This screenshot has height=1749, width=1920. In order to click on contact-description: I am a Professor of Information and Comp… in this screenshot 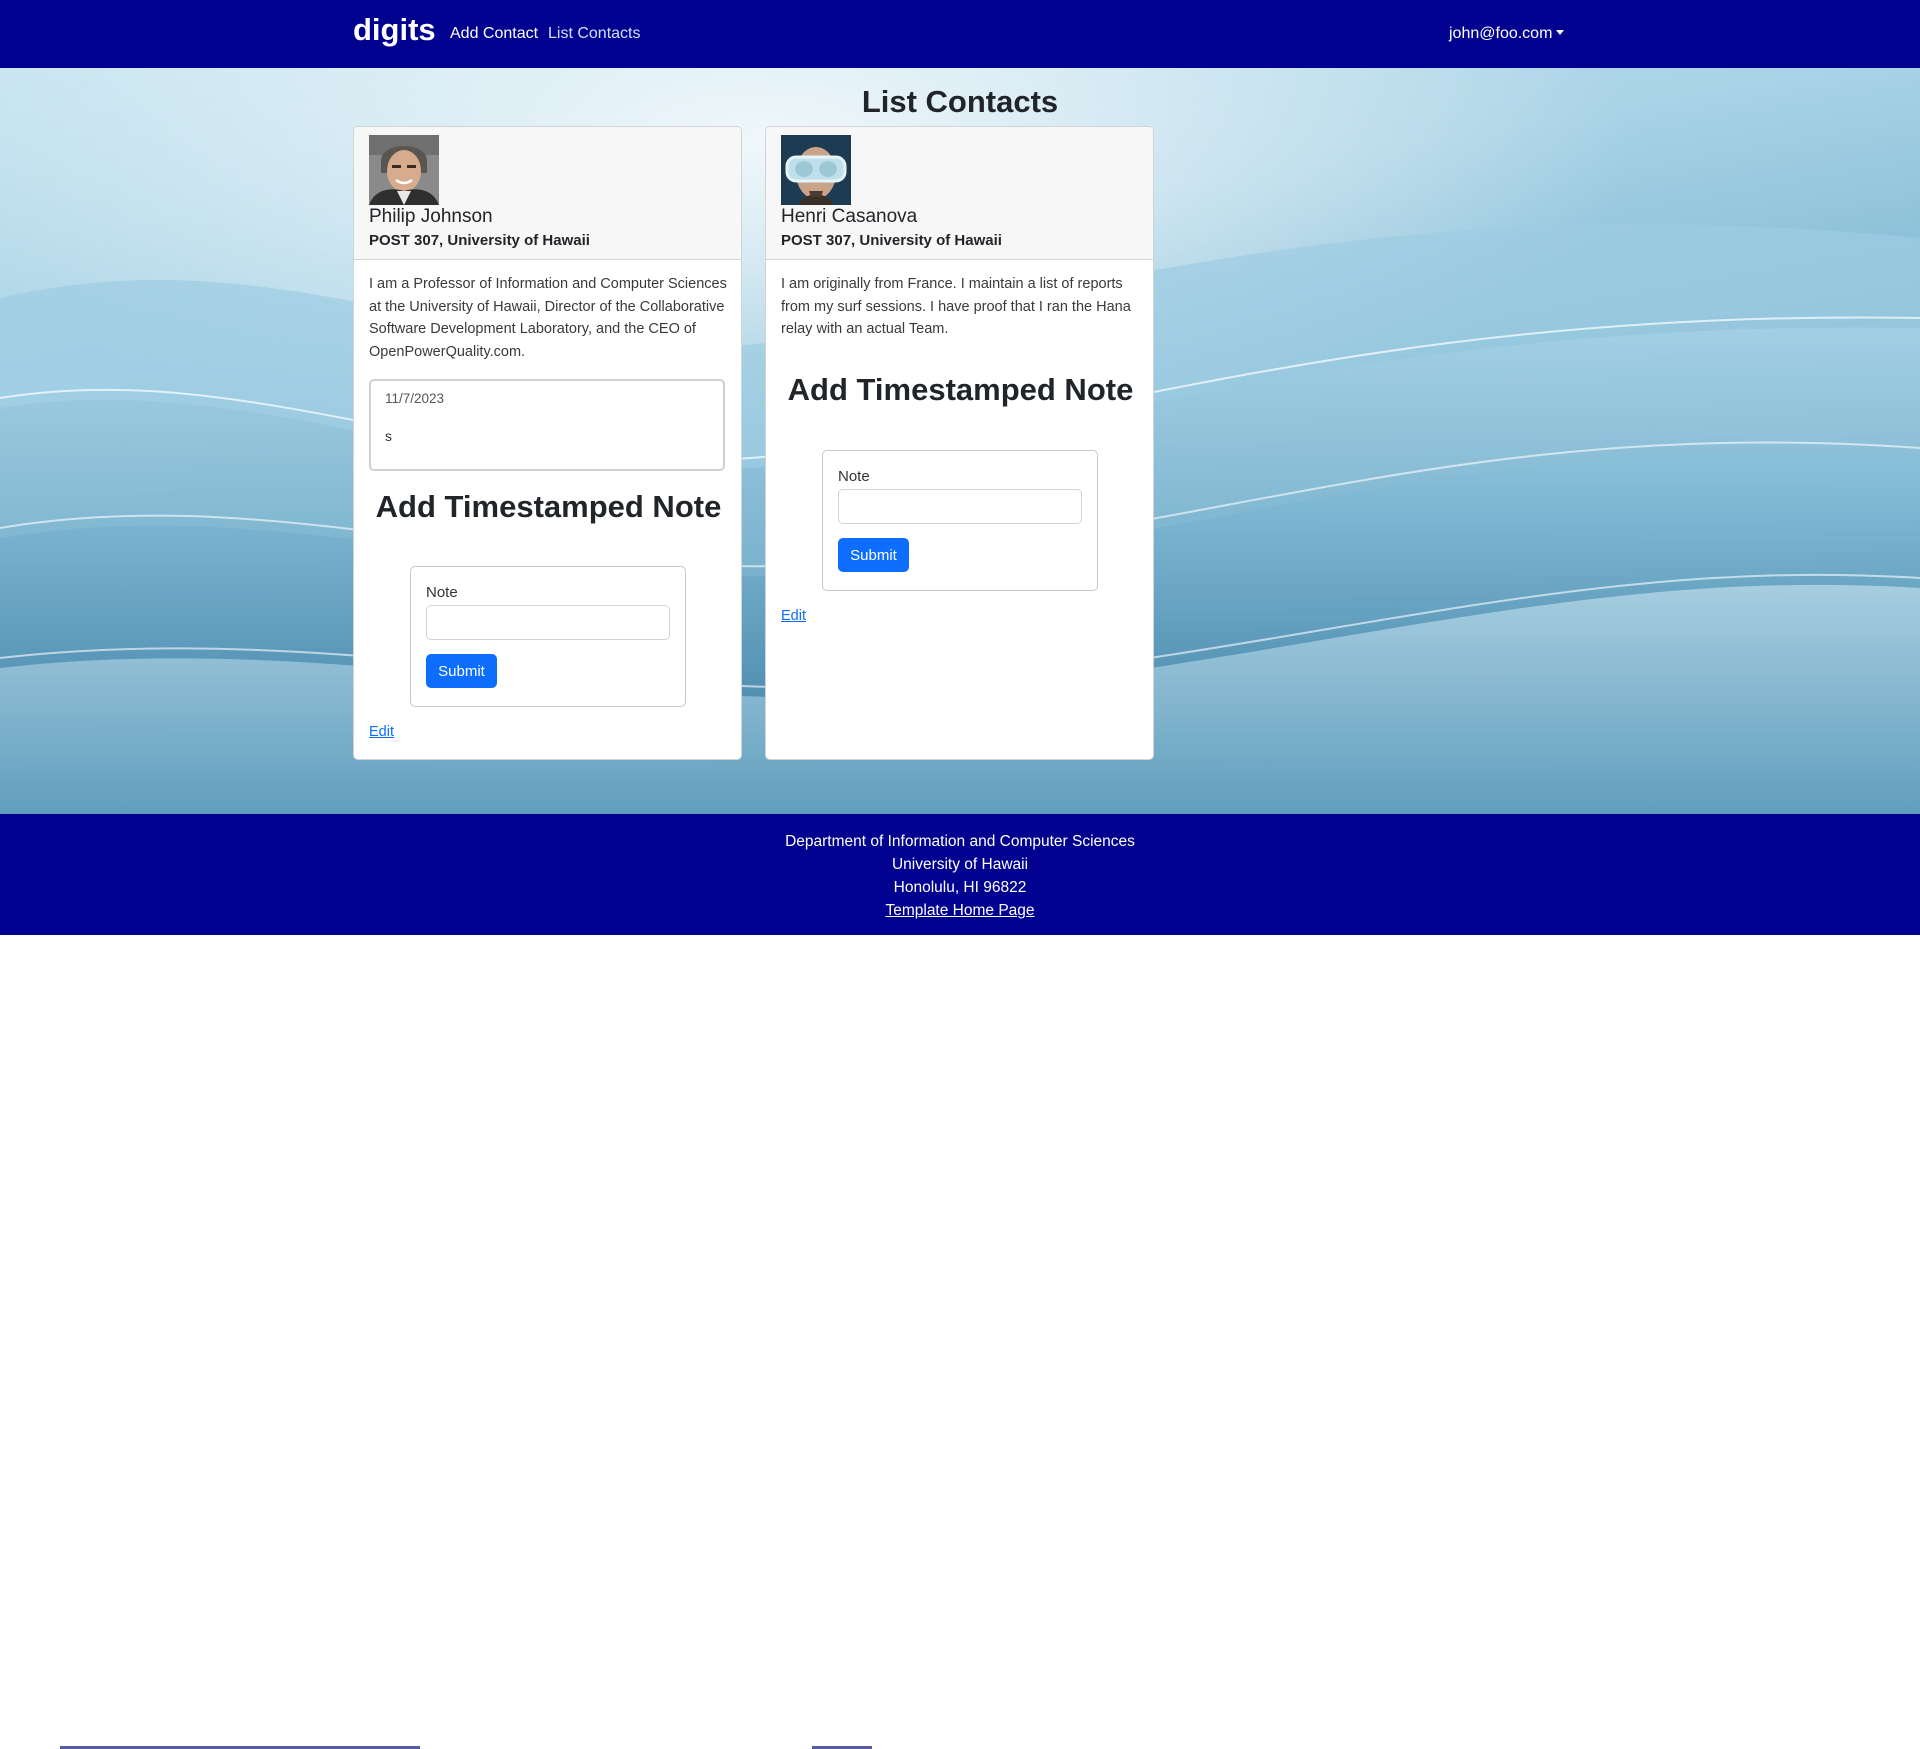, I will do `click(548, 318)`.